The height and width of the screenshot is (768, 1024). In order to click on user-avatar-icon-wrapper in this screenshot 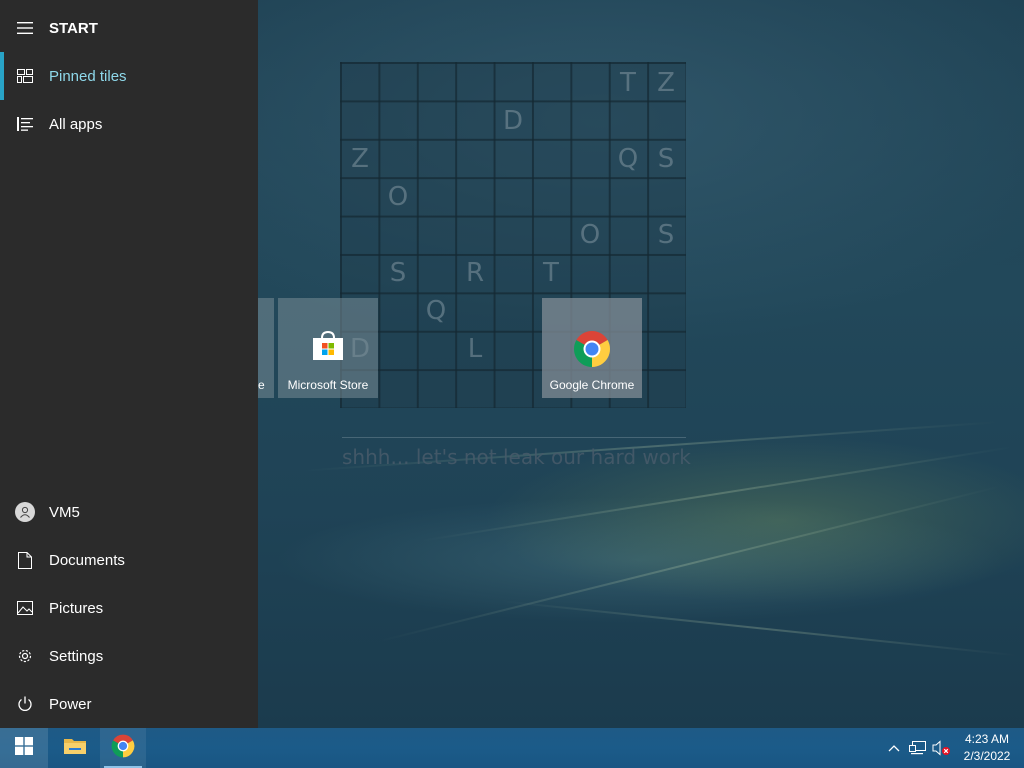, I will do `click(24, 512)`.